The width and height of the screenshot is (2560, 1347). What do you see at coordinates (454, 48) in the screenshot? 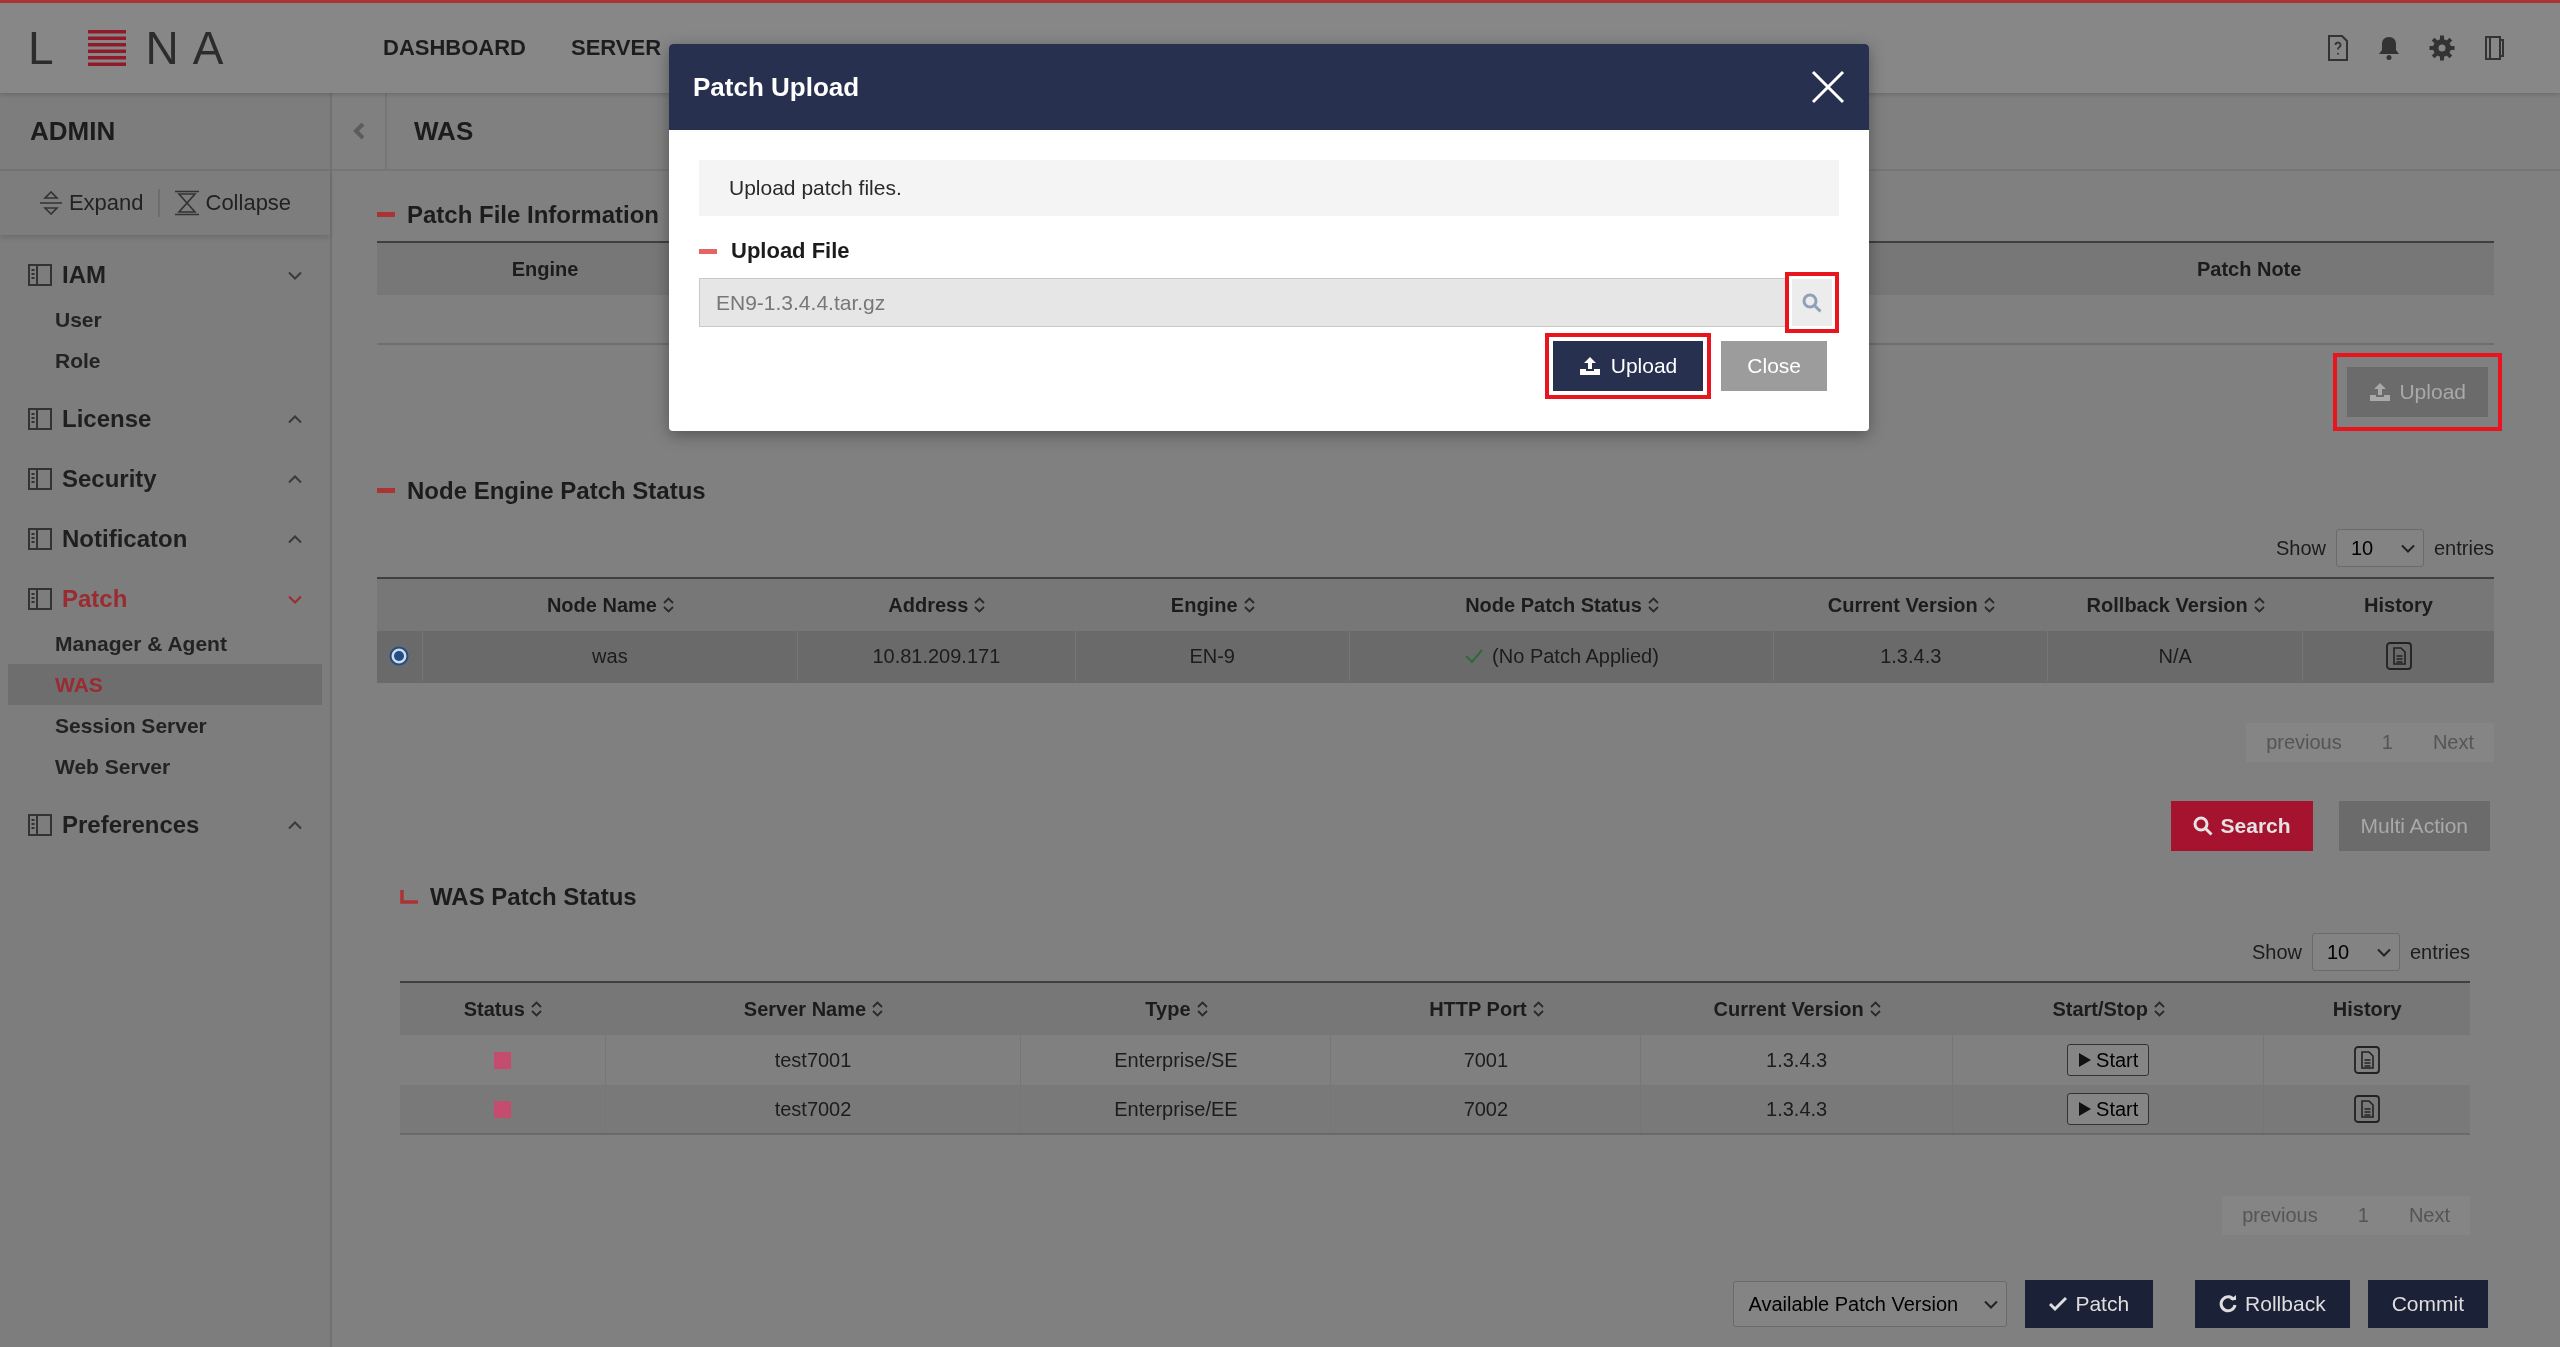
I see `nav-tab: DASHBOARD` at bounding box center [454, 48].